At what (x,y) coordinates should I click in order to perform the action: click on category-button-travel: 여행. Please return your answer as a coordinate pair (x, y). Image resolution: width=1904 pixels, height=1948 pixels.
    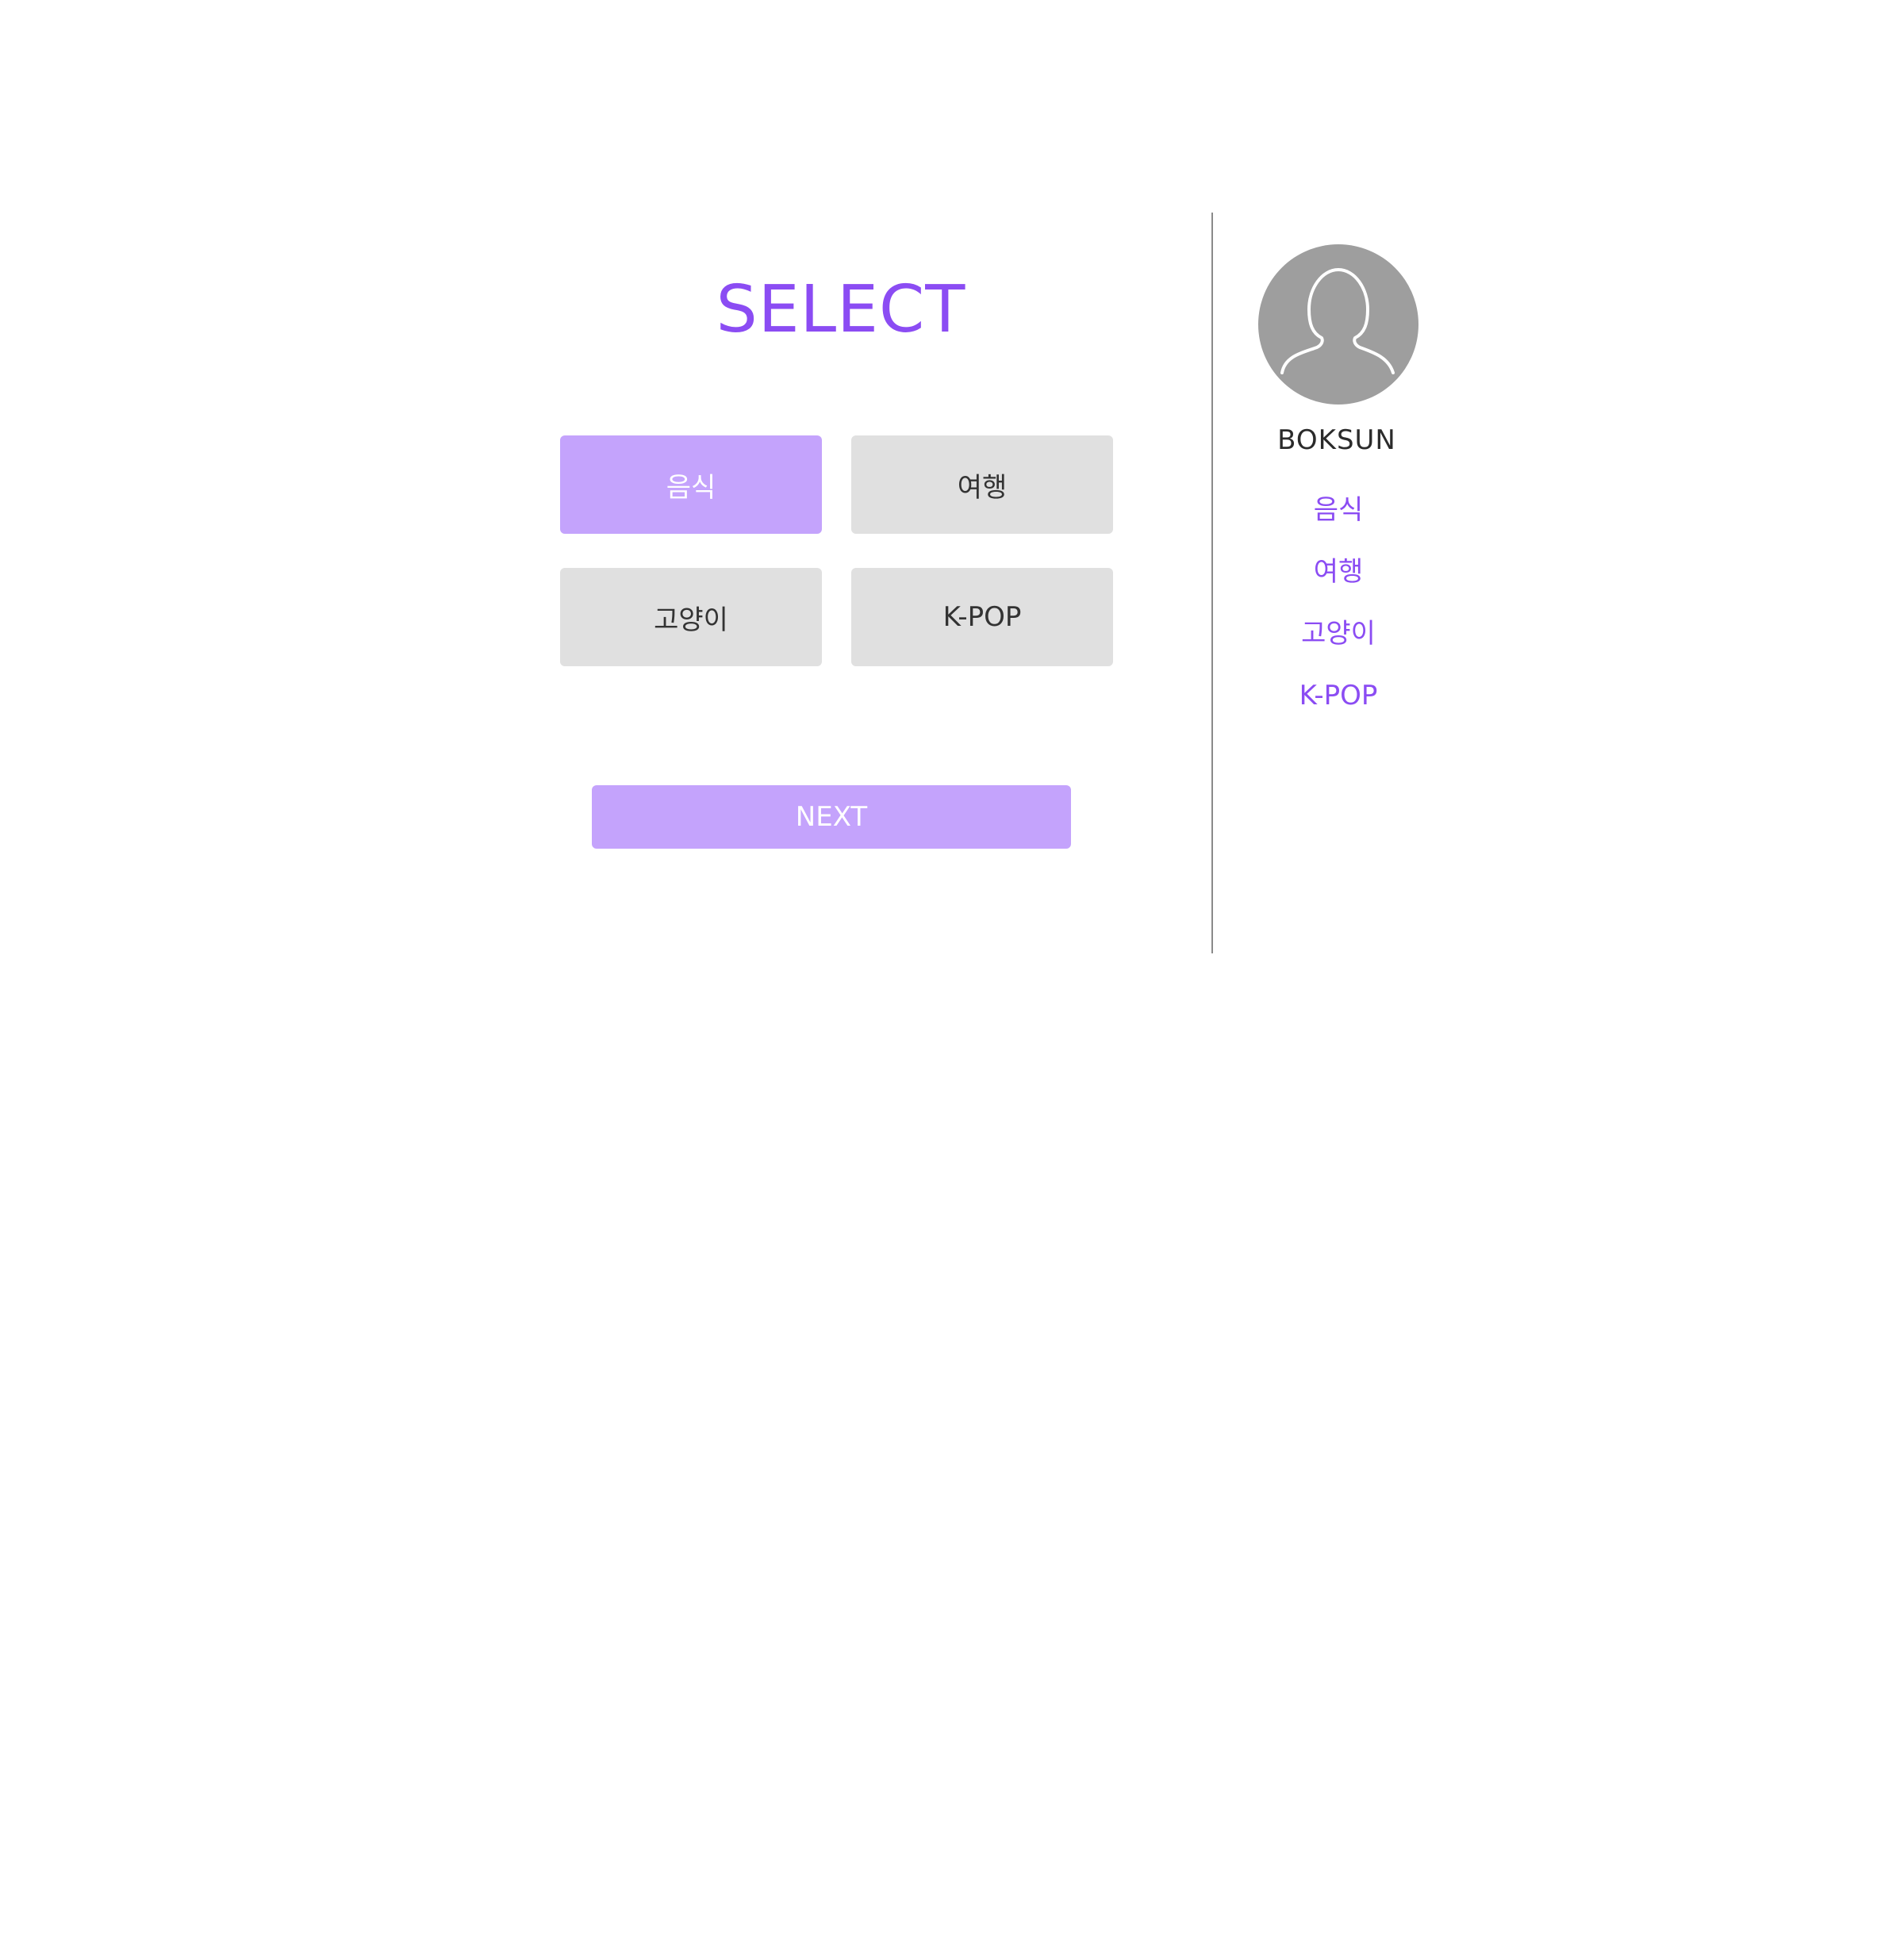
    Looking at the image, I should click on (982, 484).